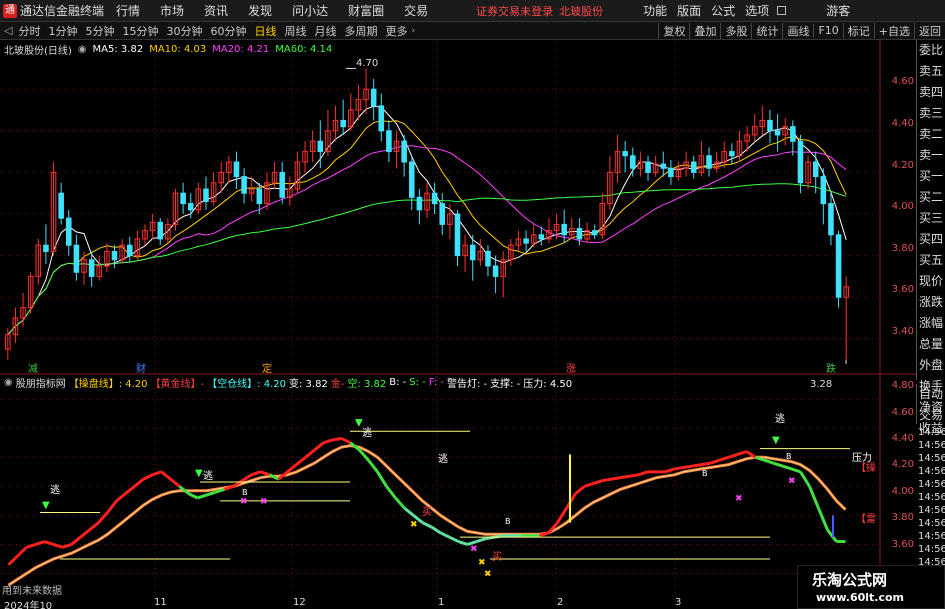  Describe the element at coordinates (931, 71) in the screenshot. I see `quote-label: 卖五` at that location.